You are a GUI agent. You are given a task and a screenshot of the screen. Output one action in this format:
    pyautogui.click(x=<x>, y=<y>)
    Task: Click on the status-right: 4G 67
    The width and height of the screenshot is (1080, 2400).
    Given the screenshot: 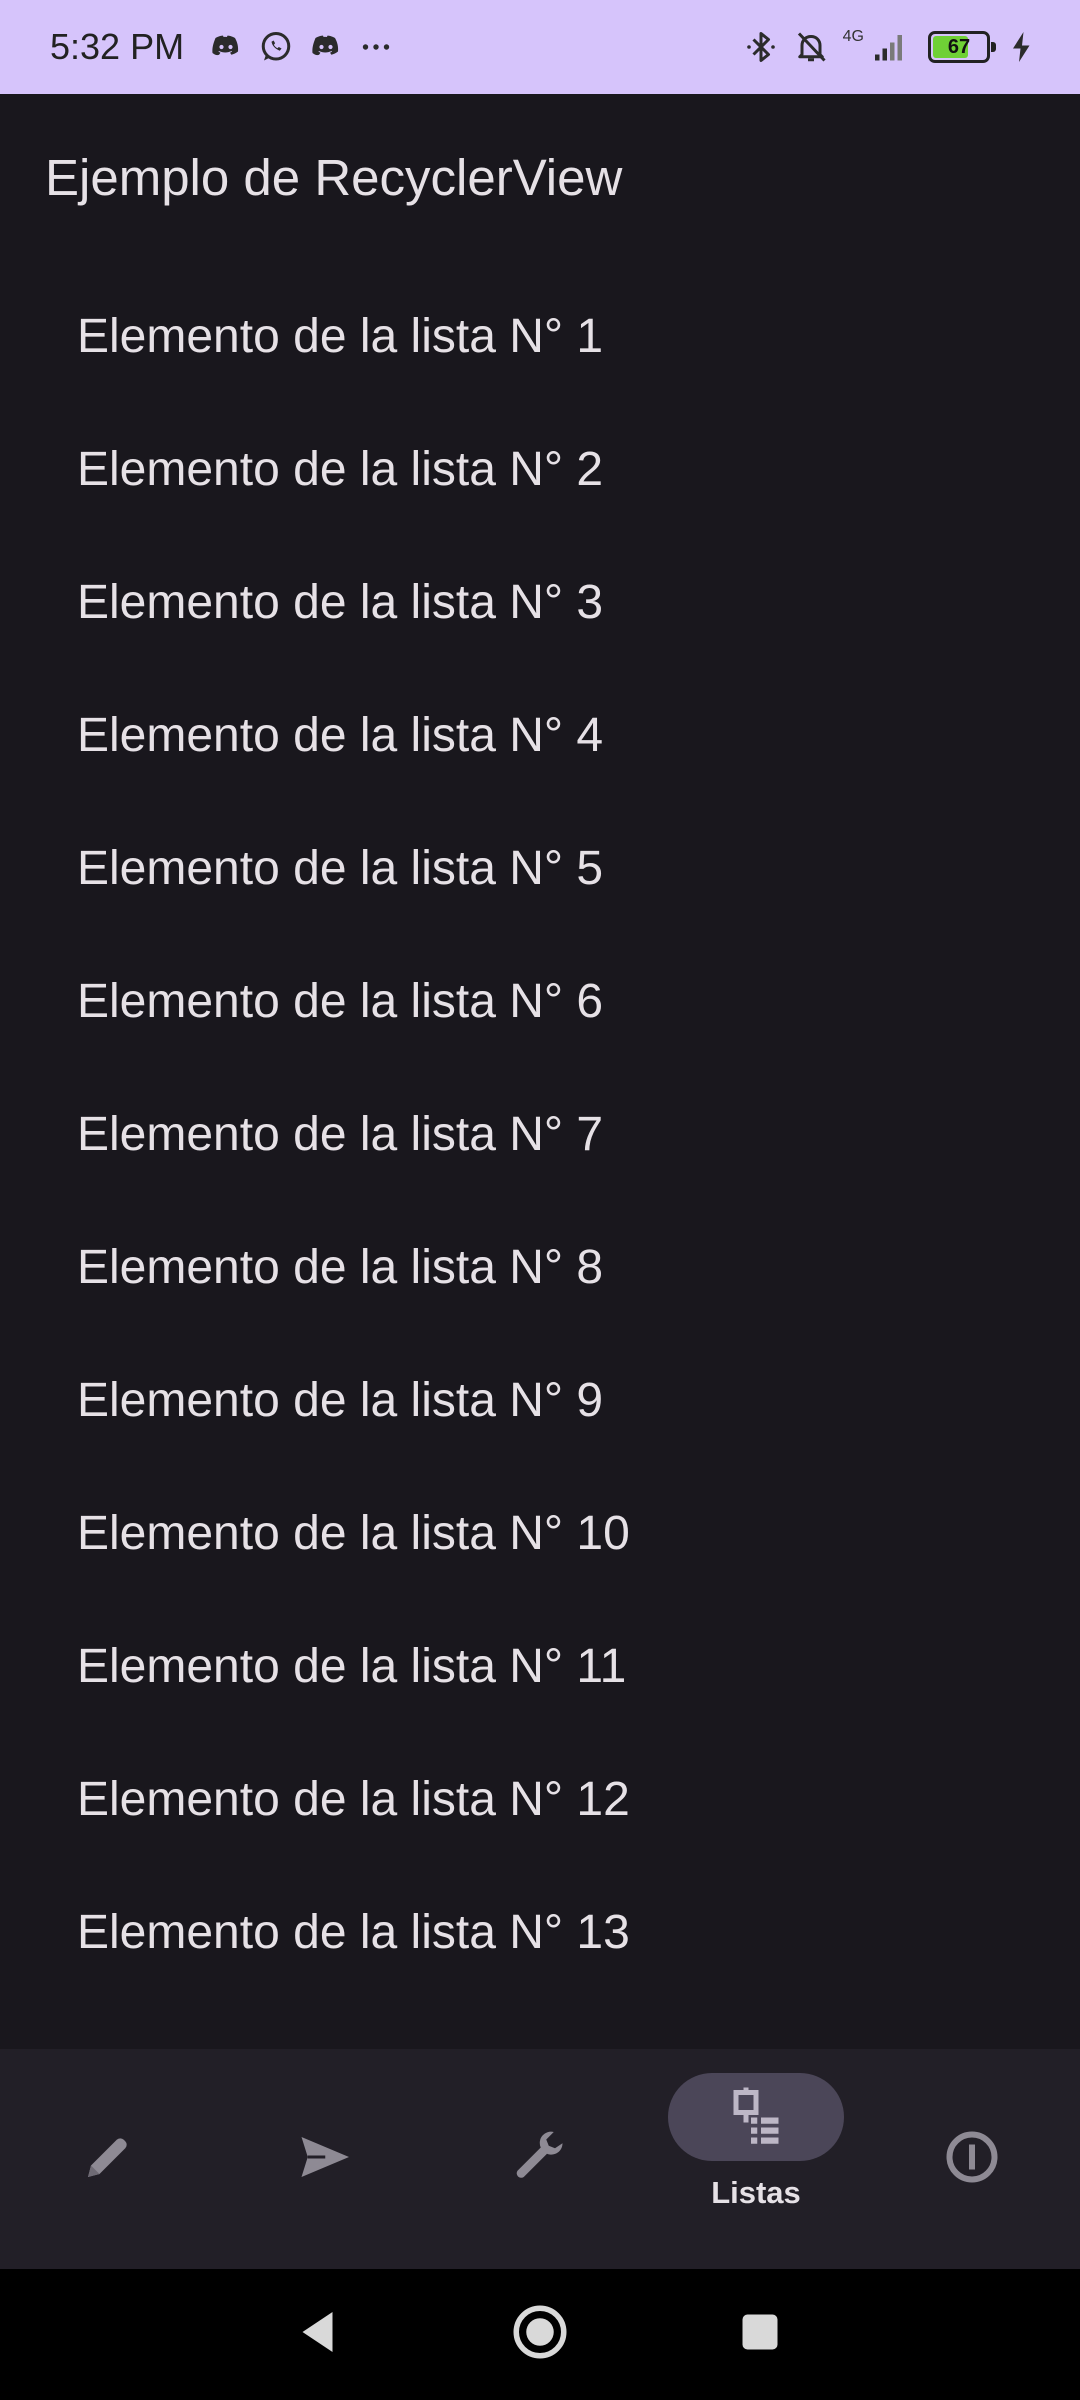 What is the action you would take?
    pyautogui.click(x=891, y=46)
    